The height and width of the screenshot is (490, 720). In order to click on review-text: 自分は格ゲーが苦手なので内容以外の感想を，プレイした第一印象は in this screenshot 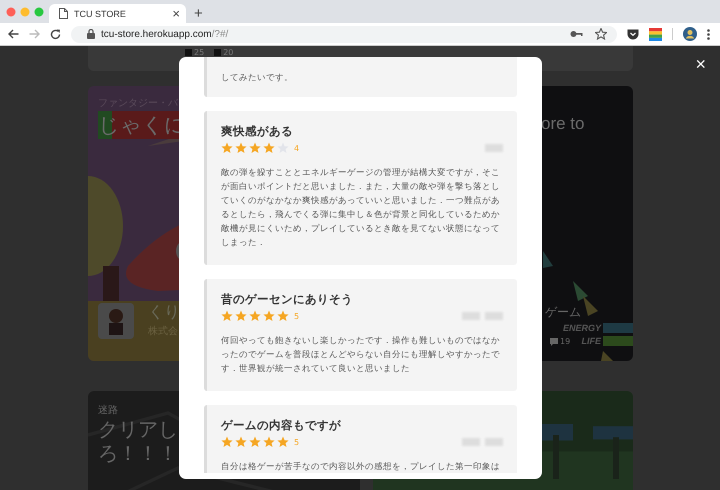, I will do `click(361, 466)`.